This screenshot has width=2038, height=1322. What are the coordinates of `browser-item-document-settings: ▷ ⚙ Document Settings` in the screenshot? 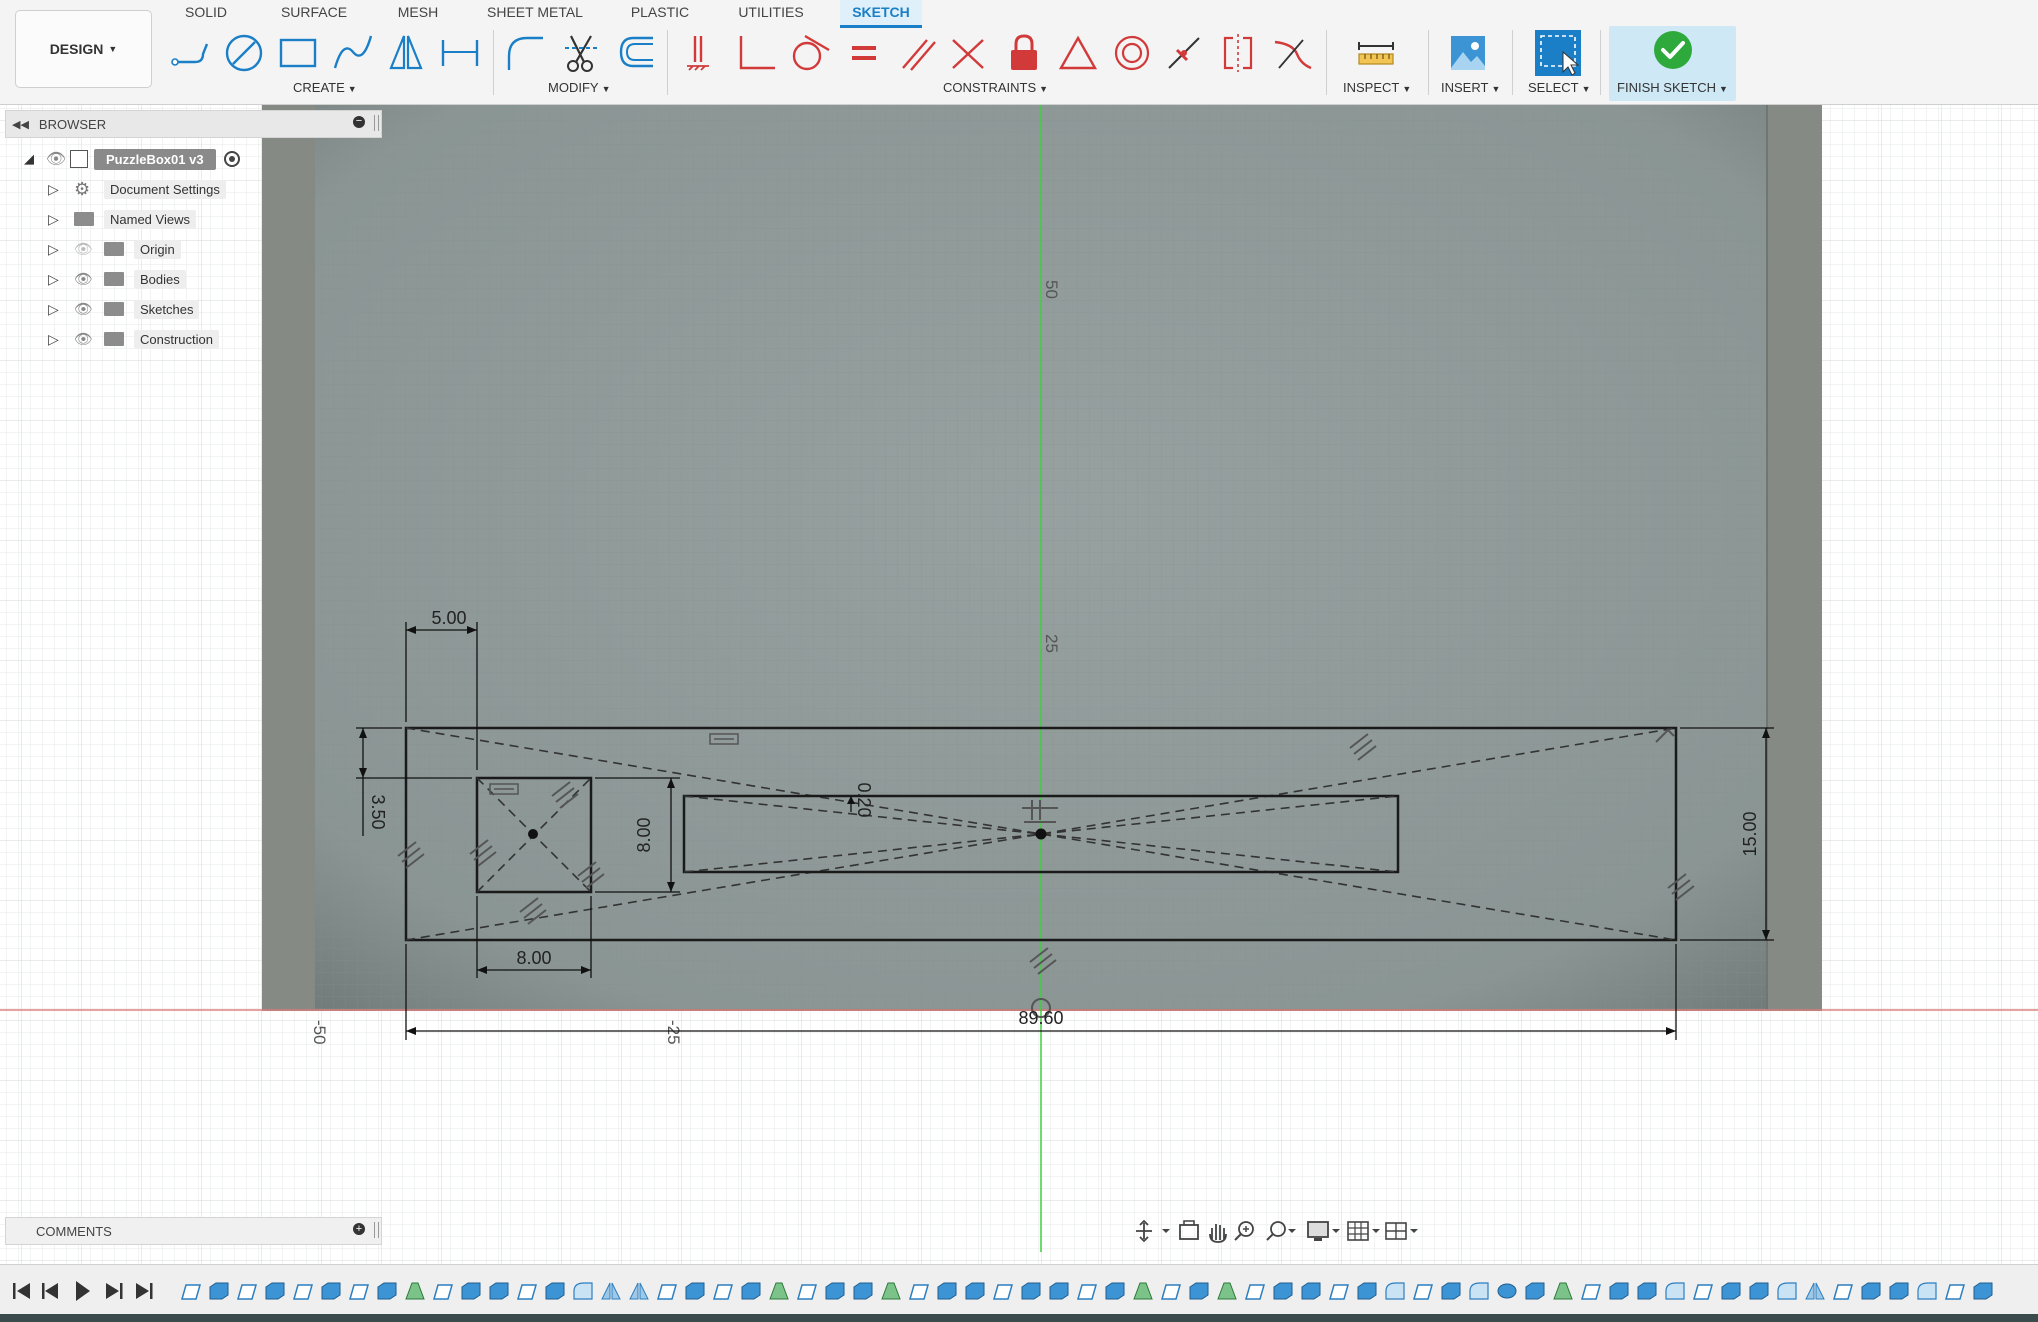 It's located at (137, 189).